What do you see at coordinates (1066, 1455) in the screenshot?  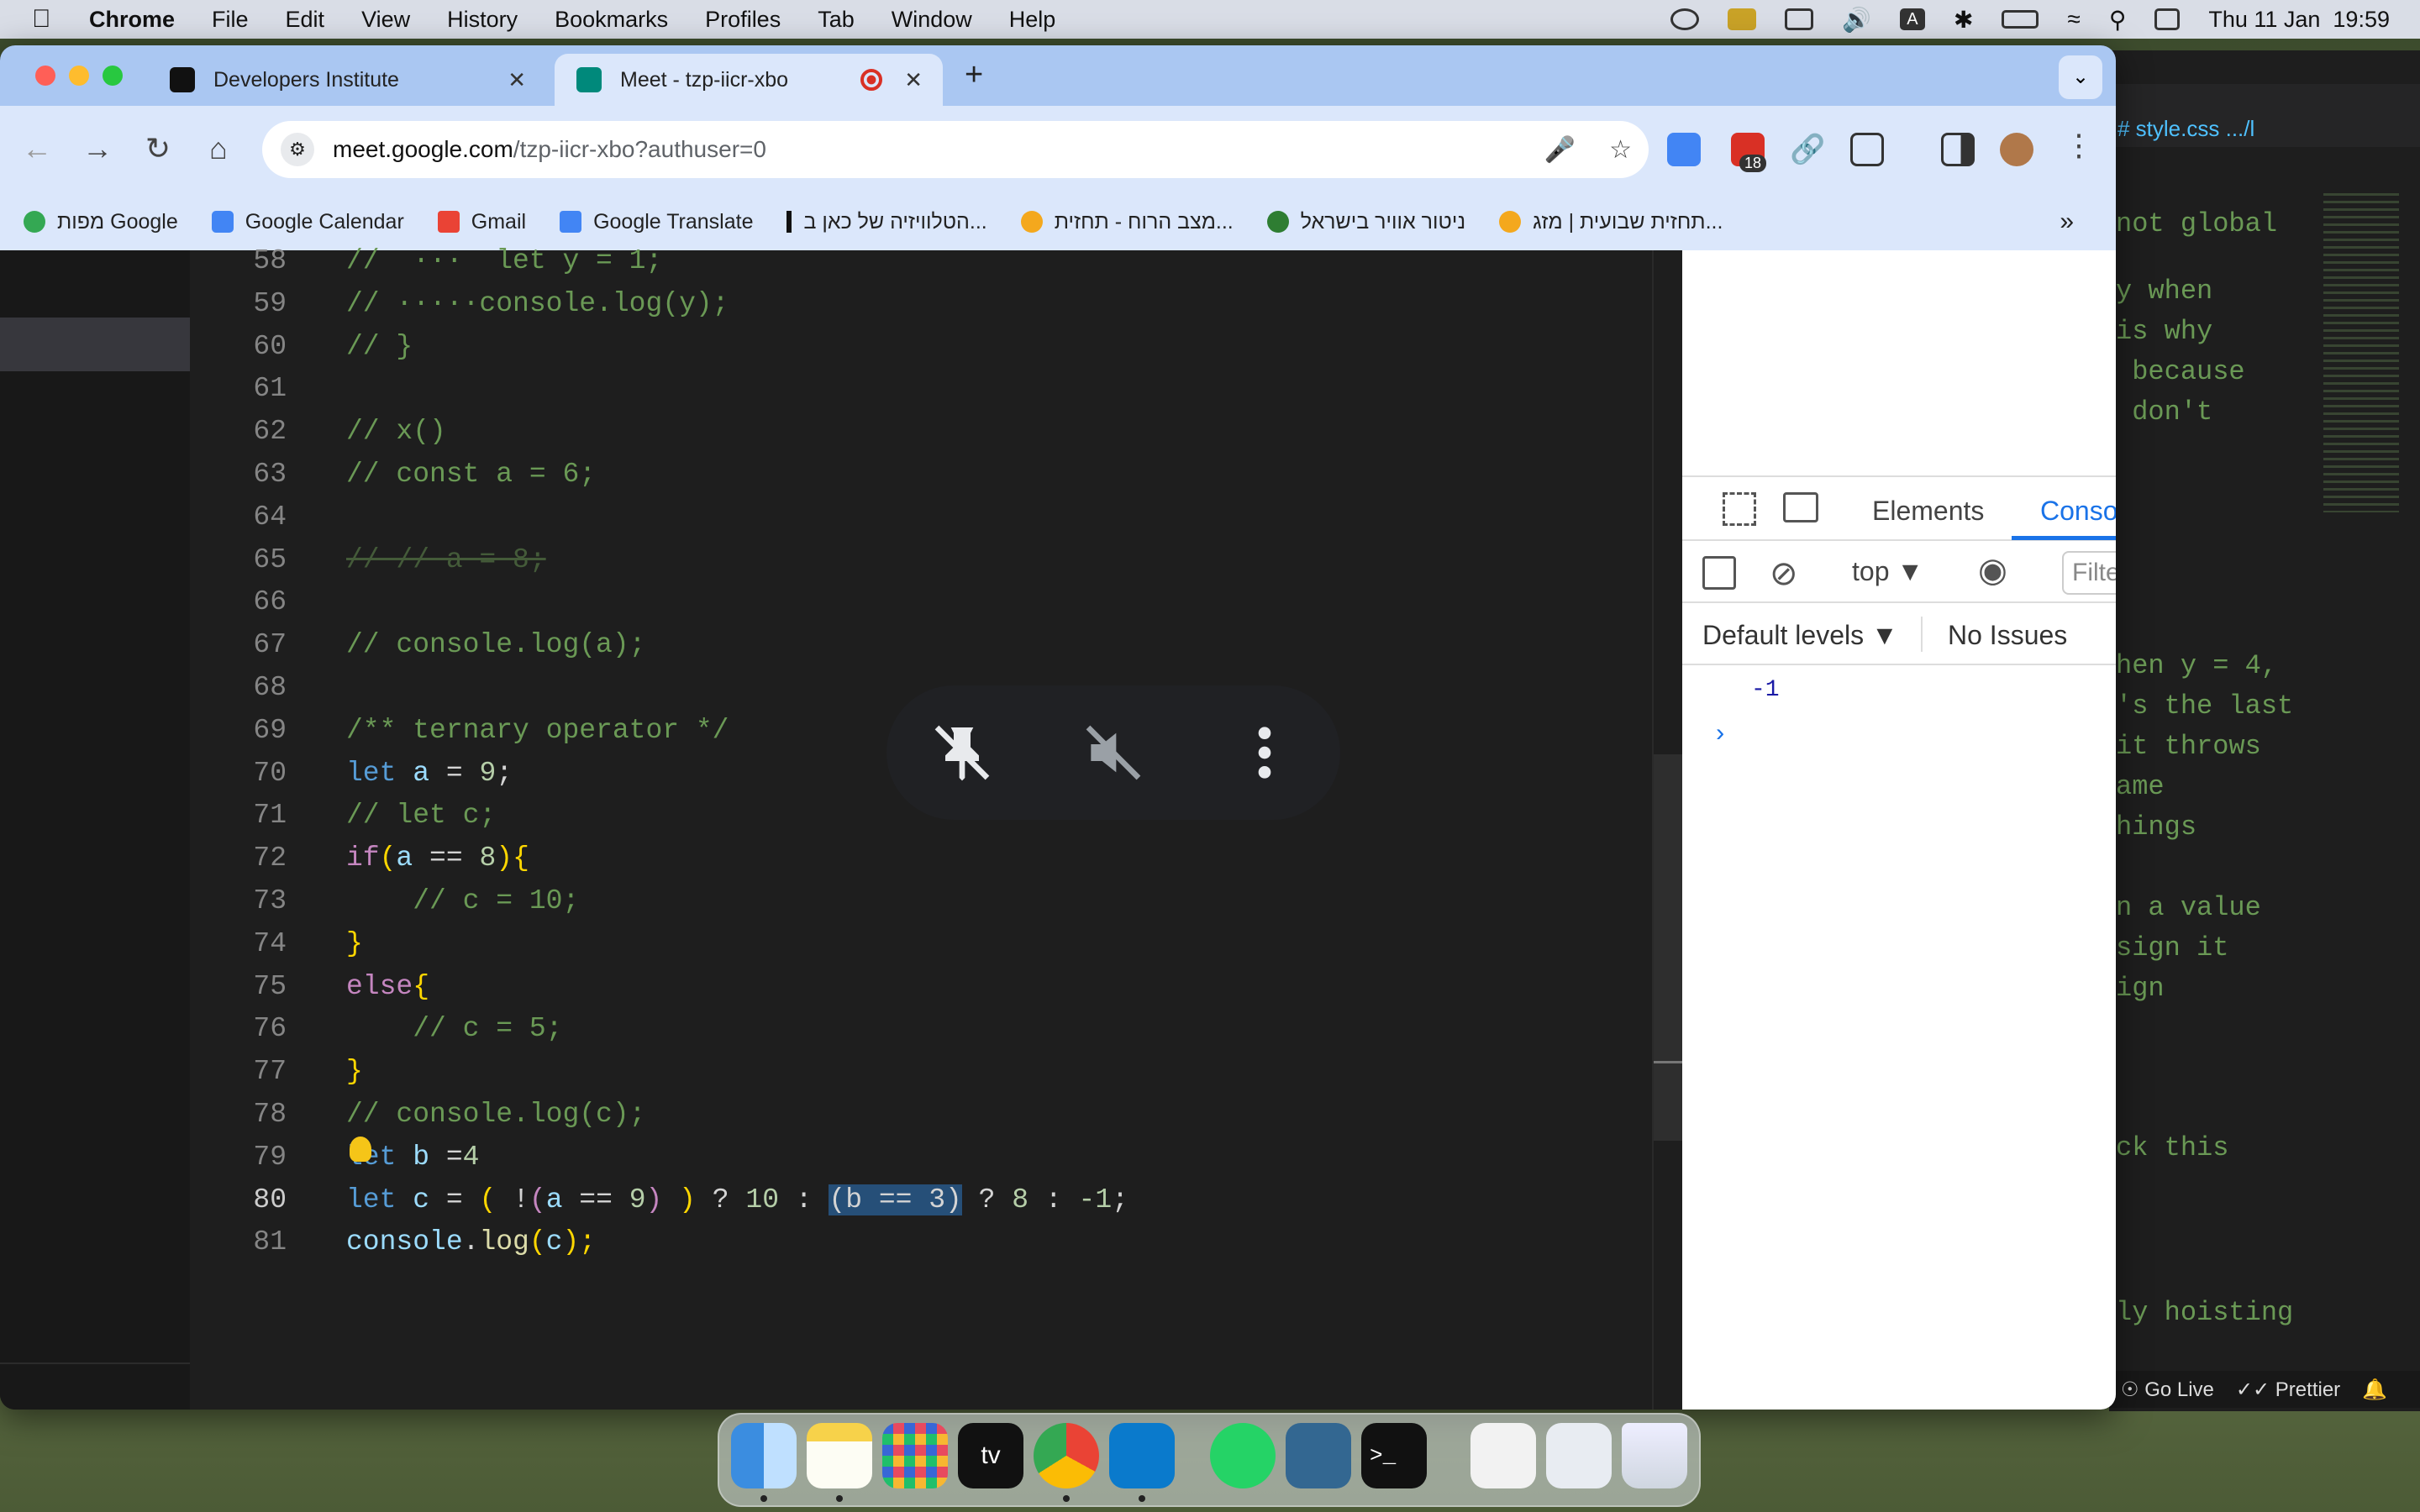 I see `chrome-icon` at bounding box center [1066, 1455].